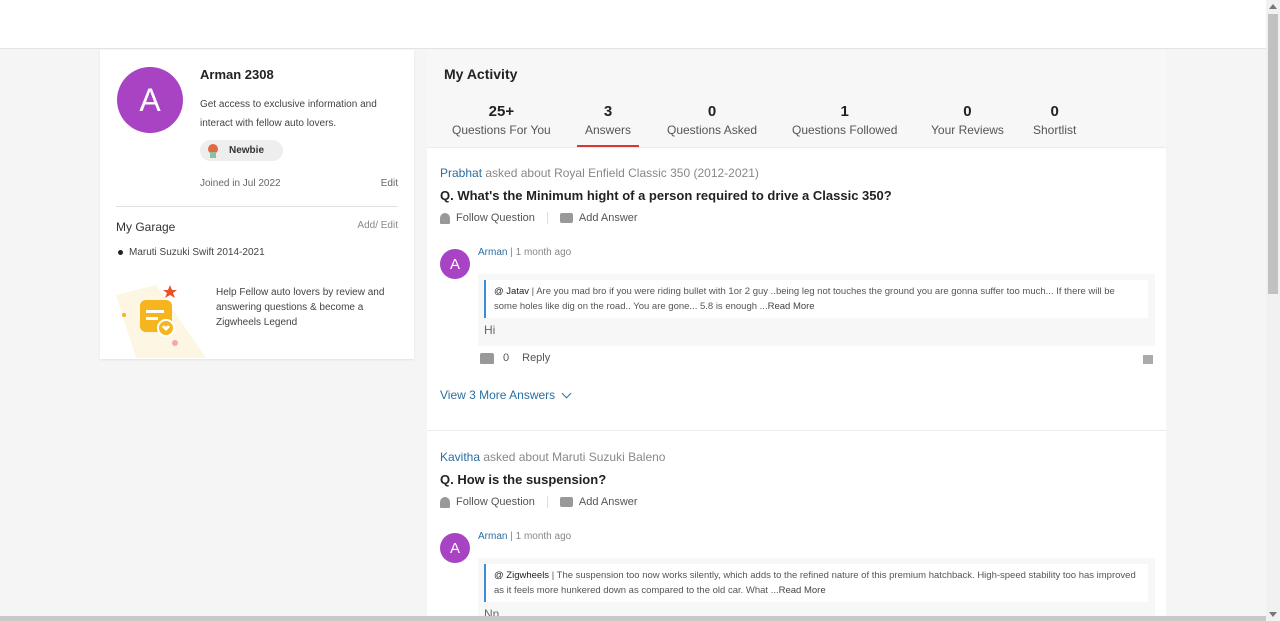 This screenshot has width=1280, height=621. Describe the element at coordinates (608, 111) in the screenshot. I see `tab-count: 3` at that location.